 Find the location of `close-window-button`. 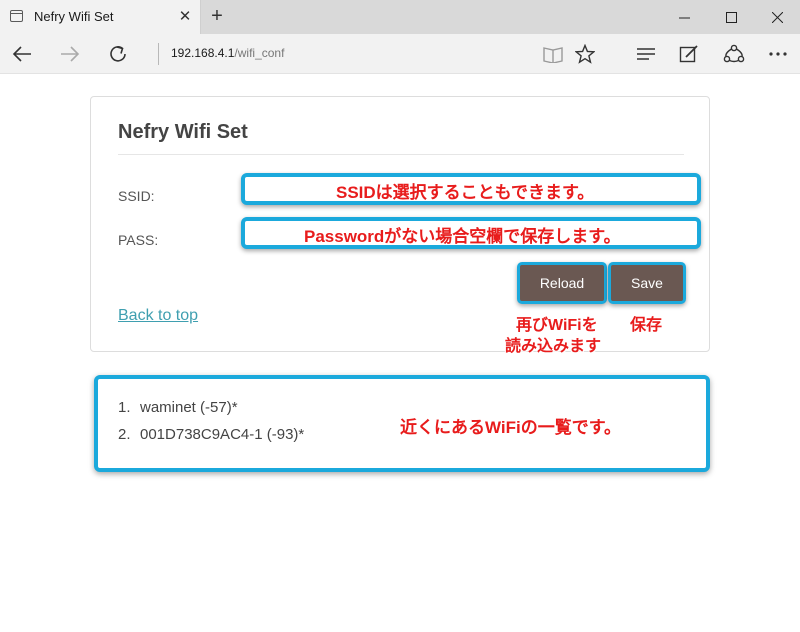

close-window-button is located at coordinates (777, 17).